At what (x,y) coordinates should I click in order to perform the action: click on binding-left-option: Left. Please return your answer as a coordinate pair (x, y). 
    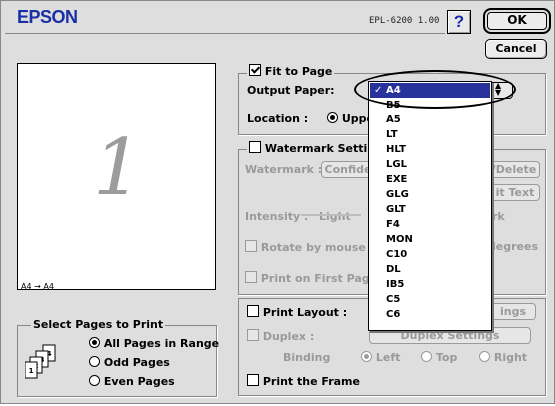
    Looking at the image, I should click on (380, 357).